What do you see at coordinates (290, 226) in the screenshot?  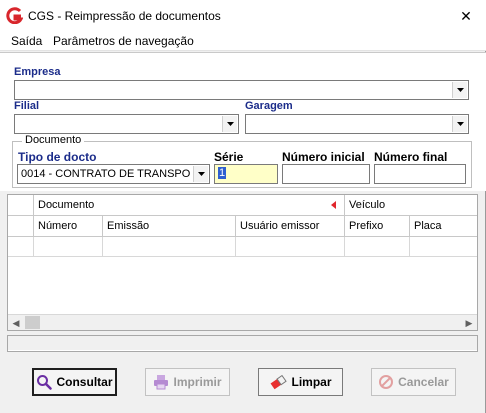 I see `col-usuario-emissor: Usuário emissor` at bounding box center [290, 226].